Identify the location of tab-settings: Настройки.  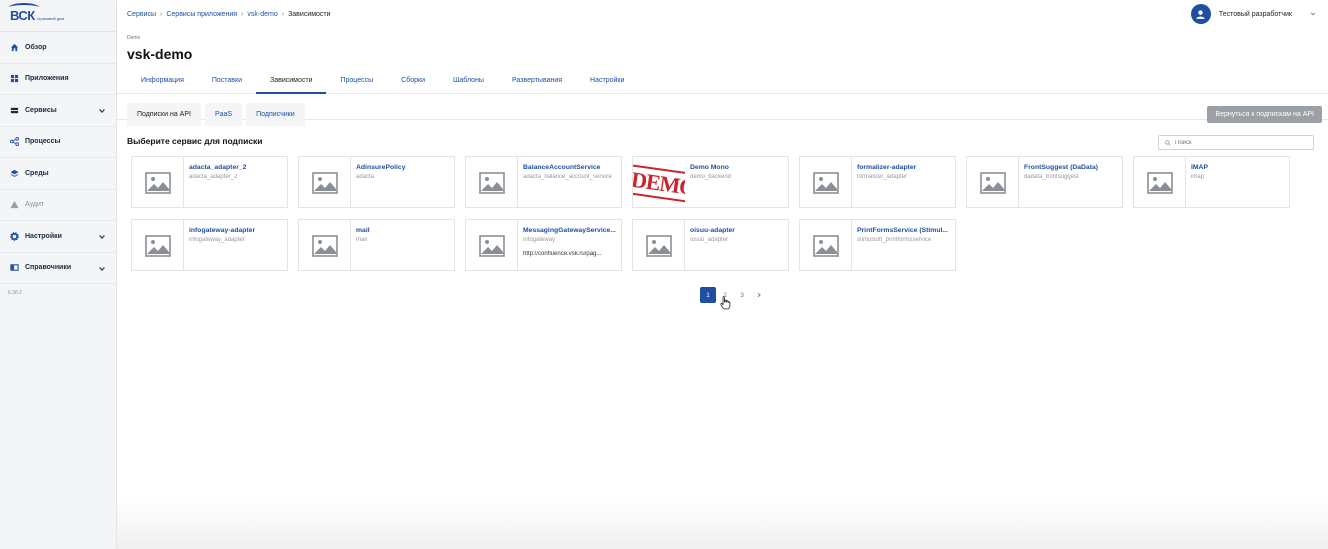
(607, 80).